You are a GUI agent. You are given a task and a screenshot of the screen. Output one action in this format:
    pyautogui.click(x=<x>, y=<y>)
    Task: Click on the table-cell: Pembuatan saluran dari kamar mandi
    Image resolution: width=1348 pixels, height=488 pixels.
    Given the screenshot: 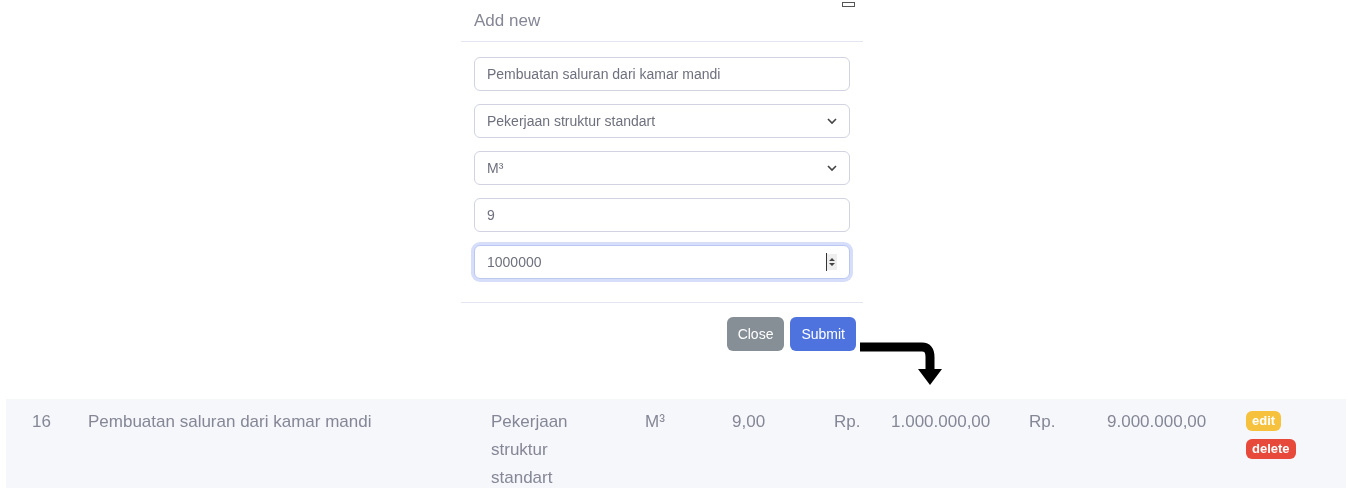 What is the action you would take?
    pyautogui.click(x=230, y=421)
    